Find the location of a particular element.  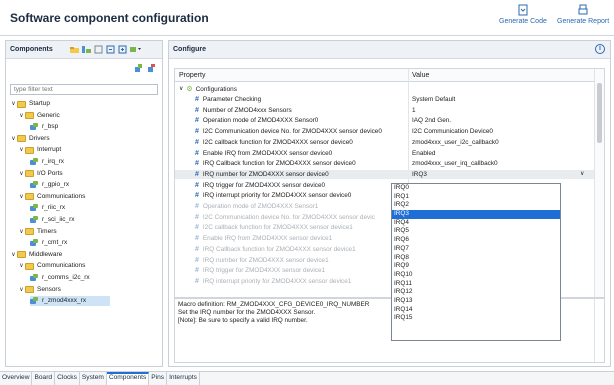

expand-all-icon is located at coordinates (122, 49).